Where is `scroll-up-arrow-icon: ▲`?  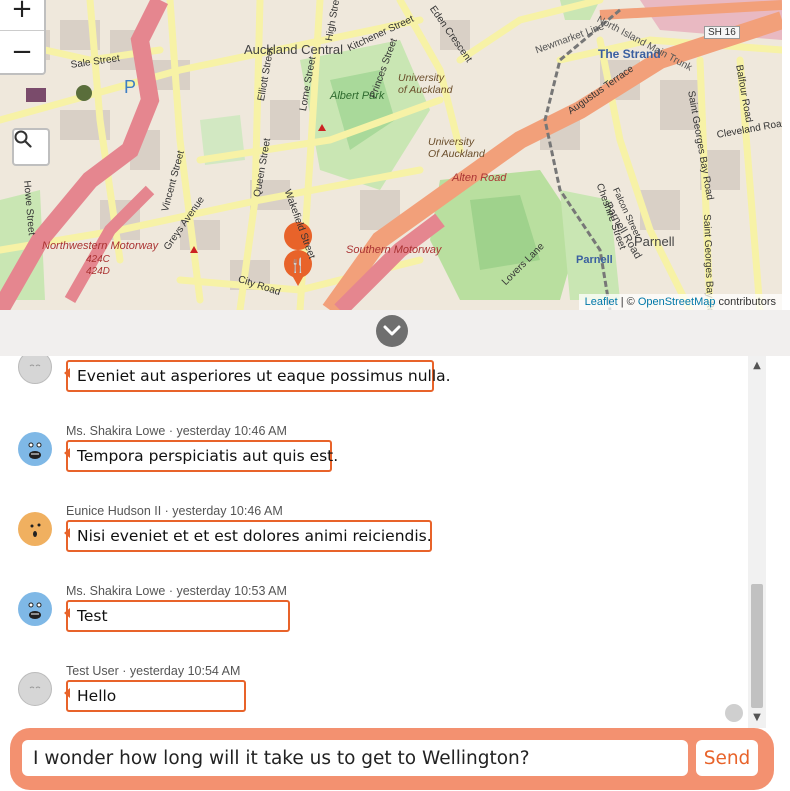
scroll-up-arrow-icon: ▲ is located at coordinates (757, 366).